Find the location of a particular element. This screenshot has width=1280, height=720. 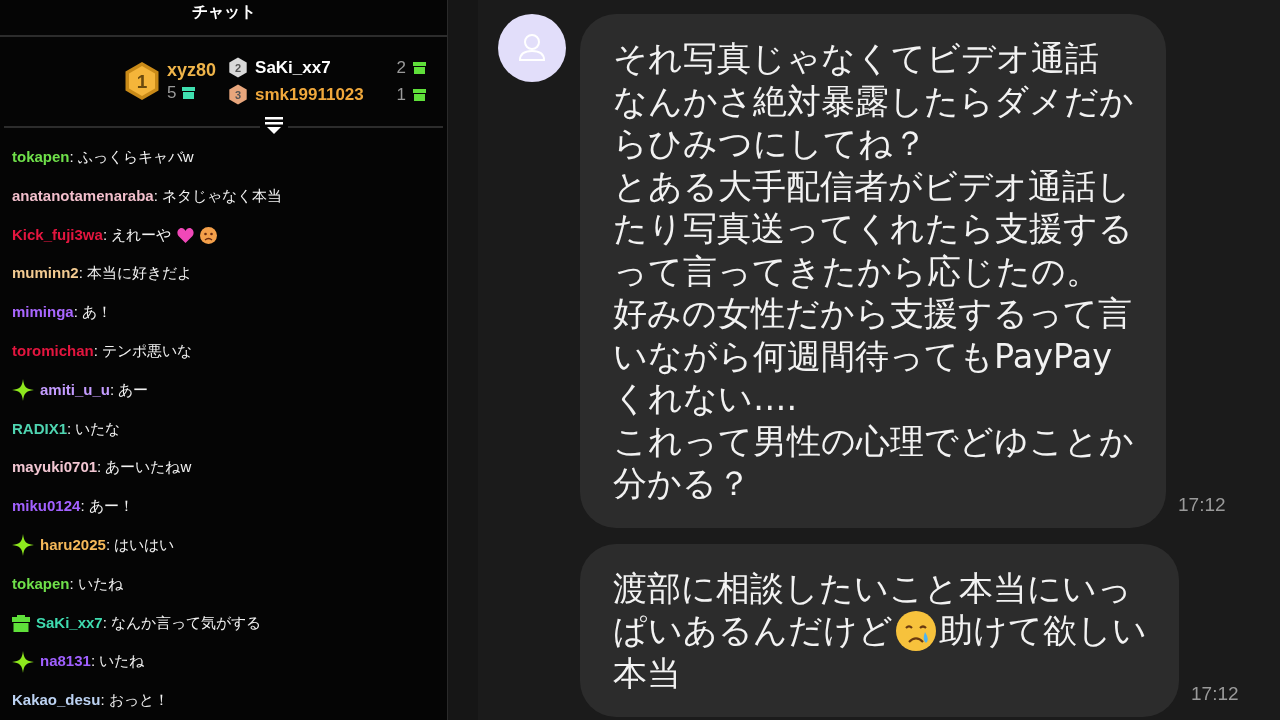

chat-message: anatanotamenaraba: ネタじゃなく本当 is located at coordinates (147, 196).